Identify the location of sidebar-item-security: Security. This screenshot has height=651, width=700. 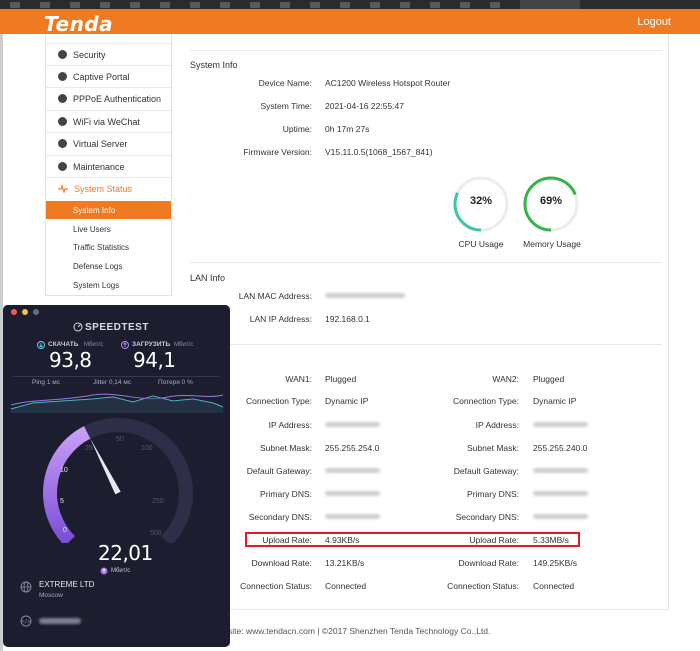
(108, 54).